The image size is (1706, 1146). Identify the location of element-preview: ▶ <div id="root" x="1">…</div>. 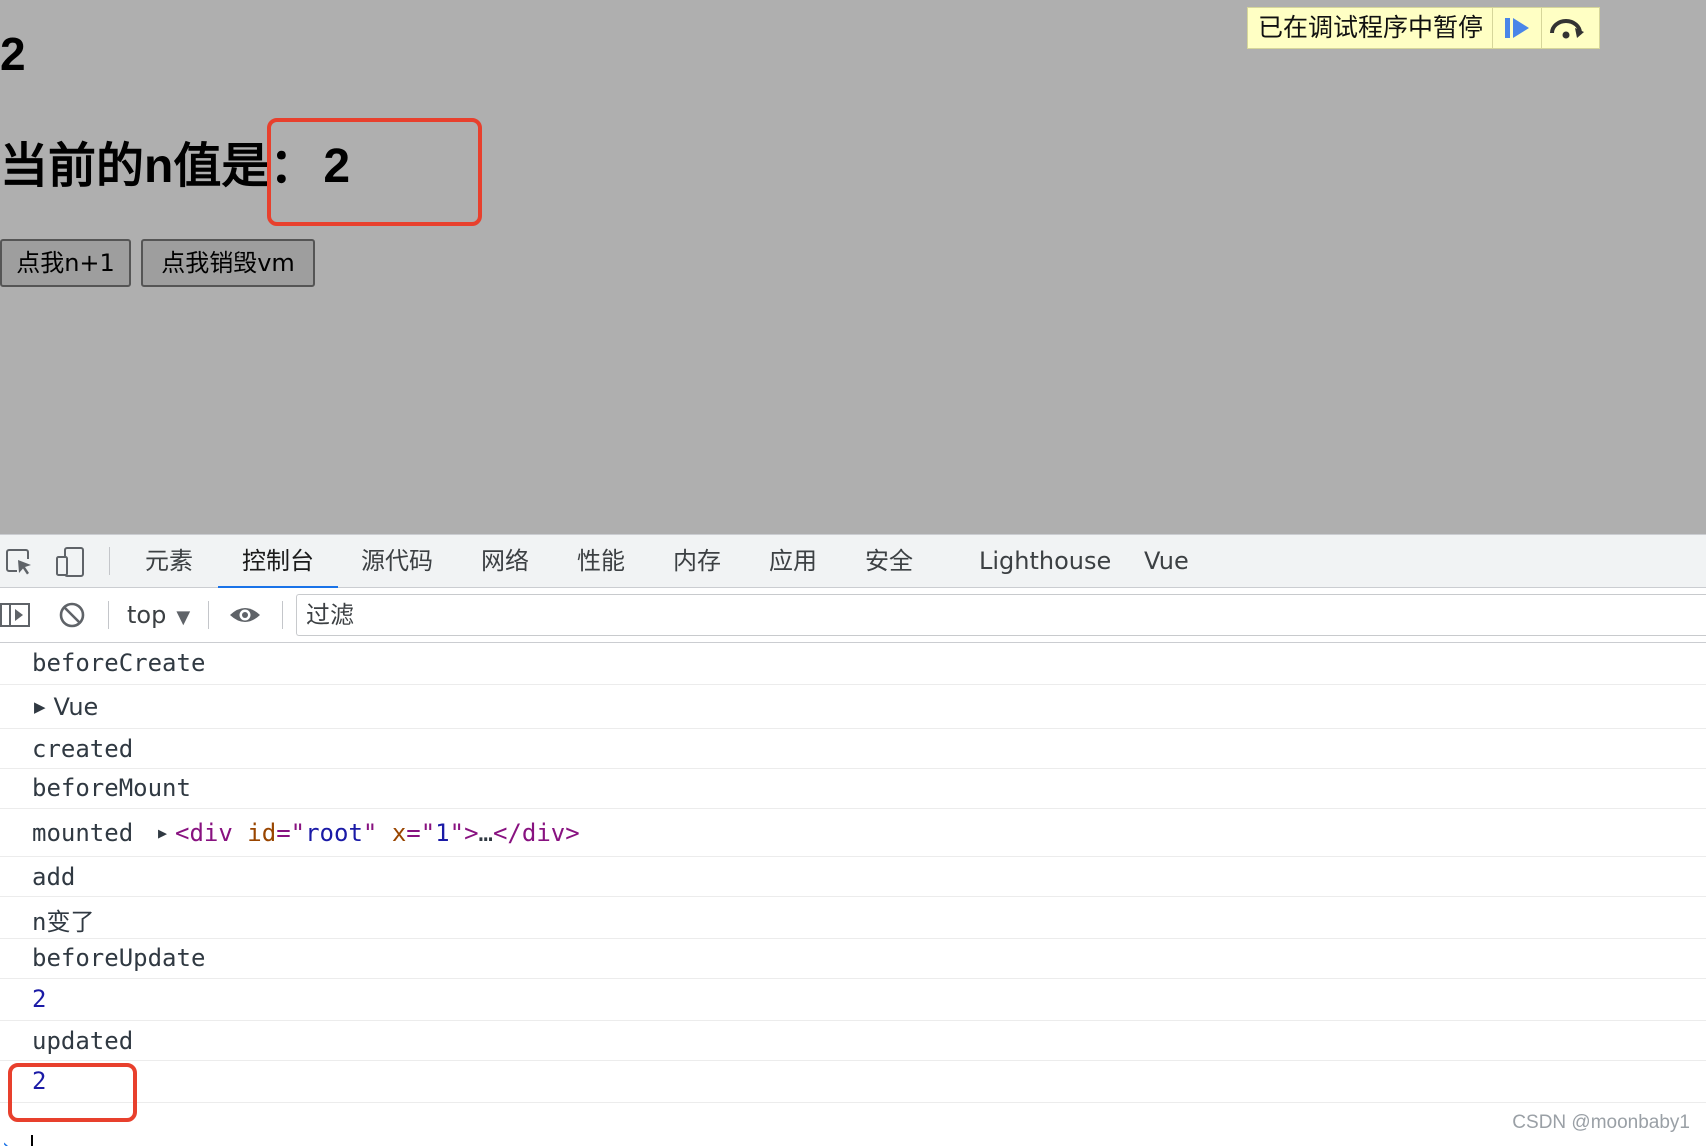
(369, 833).